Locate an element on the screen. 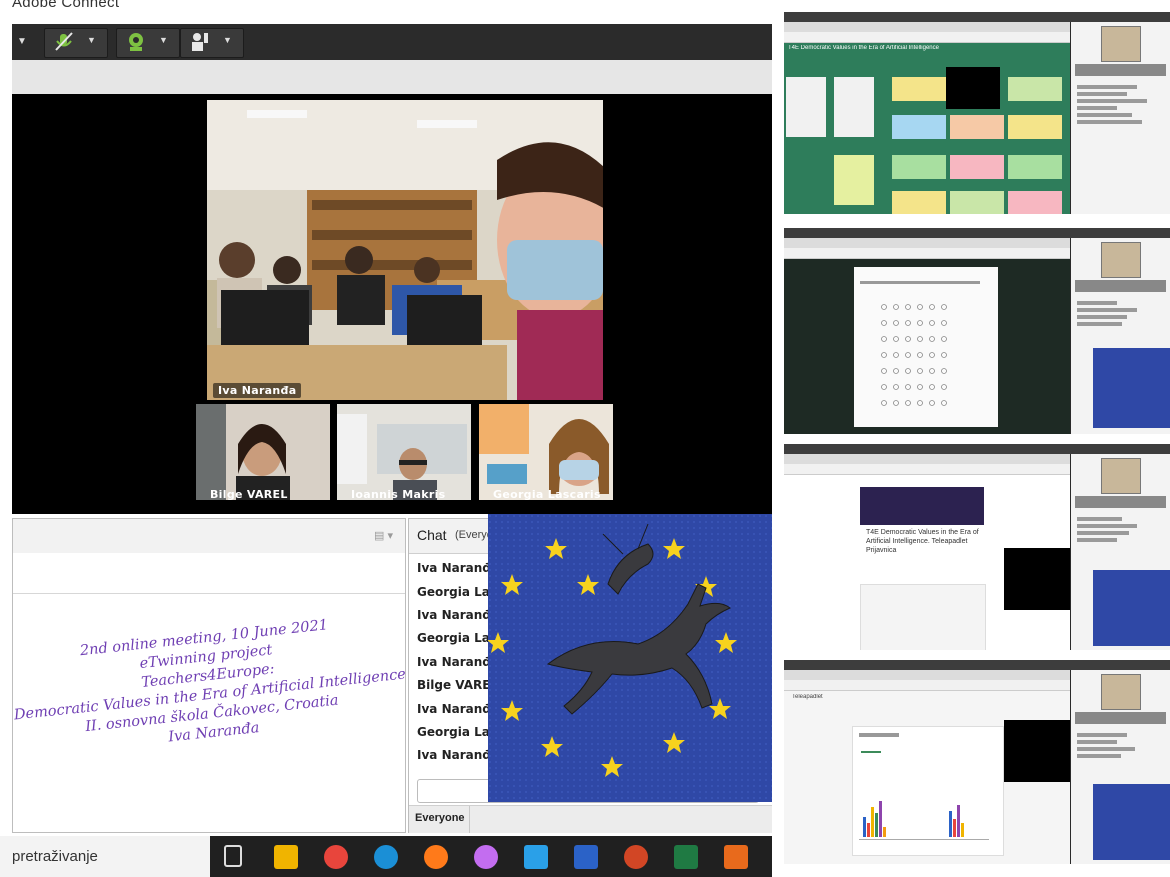  file-explorer-icon is located at coordinates (286, 857).